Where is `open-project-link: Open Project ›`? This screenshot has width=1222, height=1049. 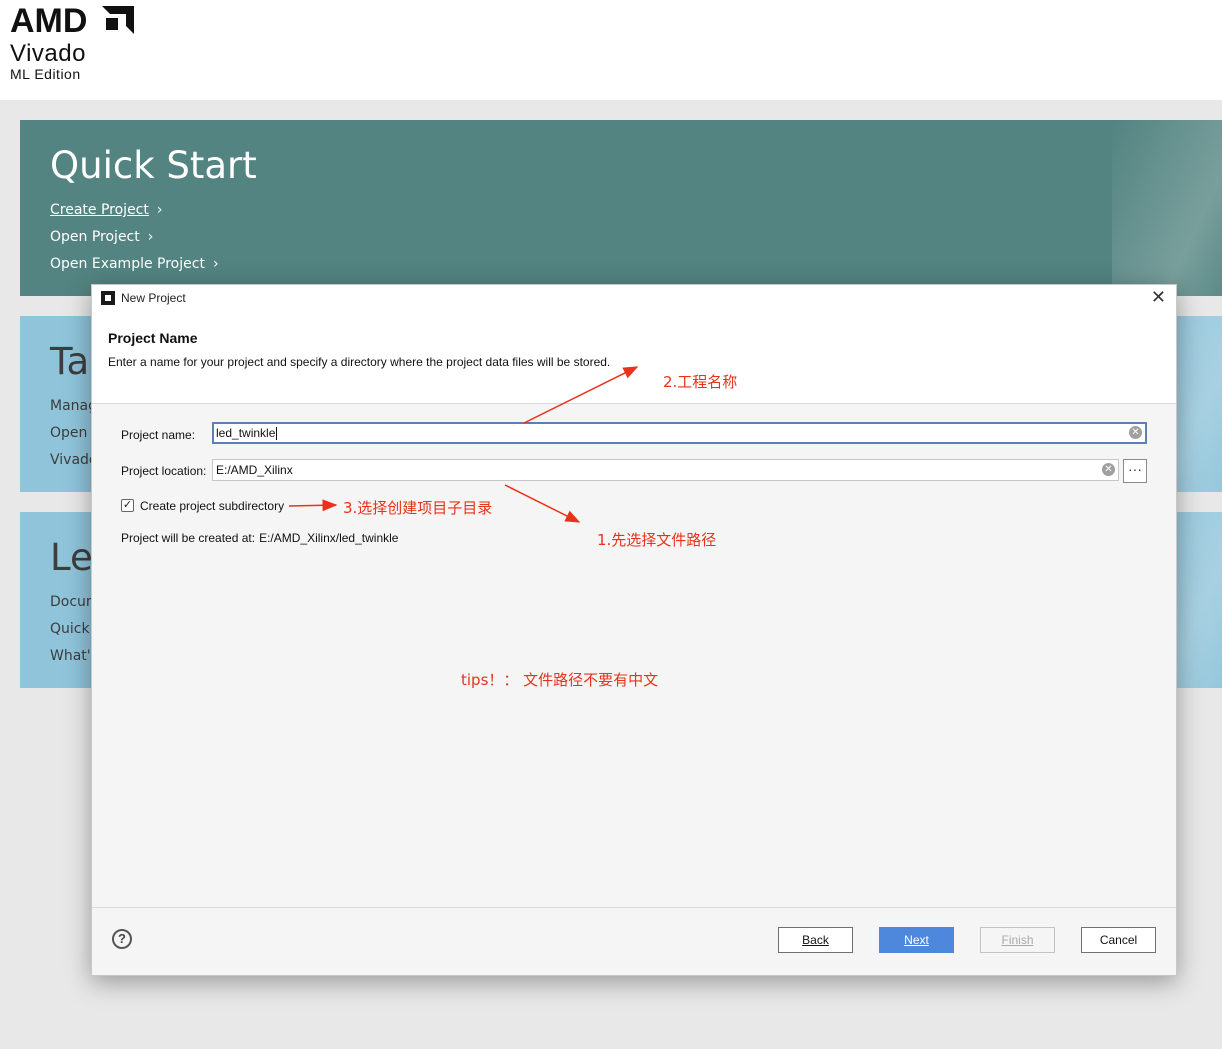
open-project-link: Open Project › is located at coordinates (134, 242).